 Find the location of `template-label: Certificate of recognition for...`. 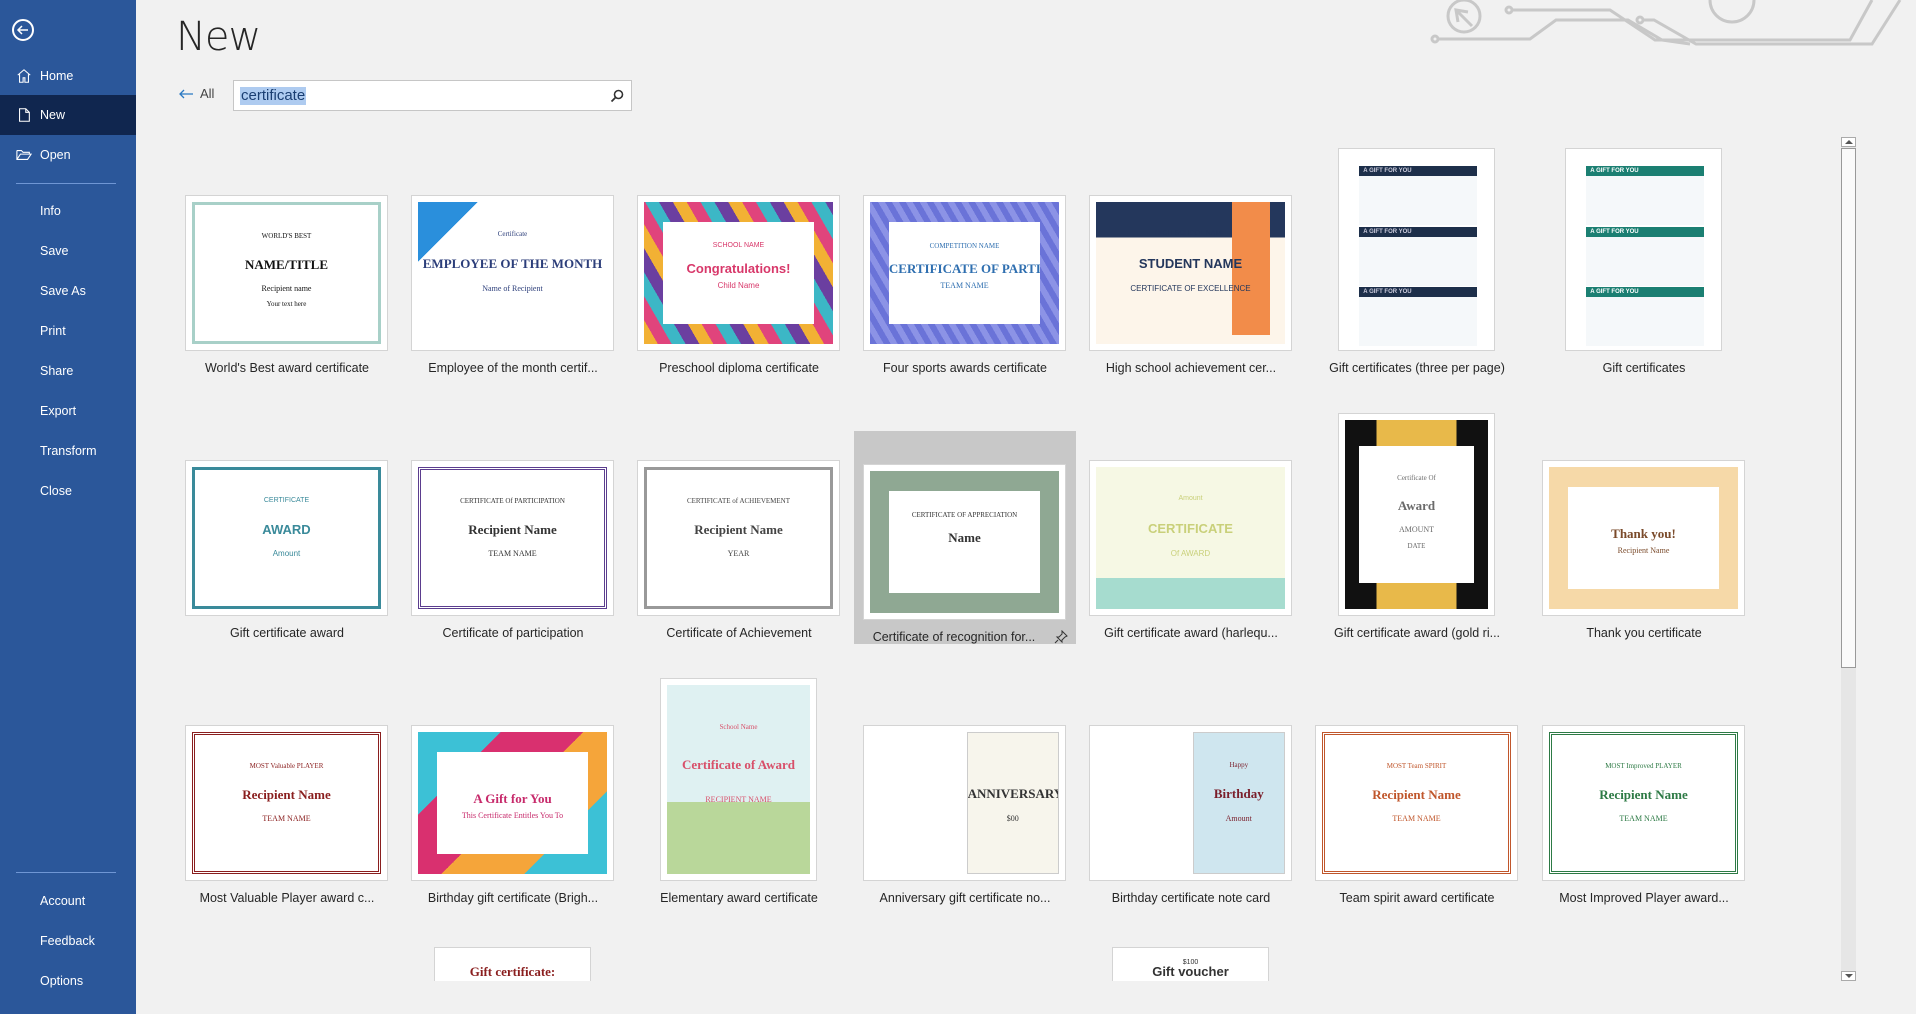

template-label: Certificate of recognition for... is located at coordinates (954, 637).